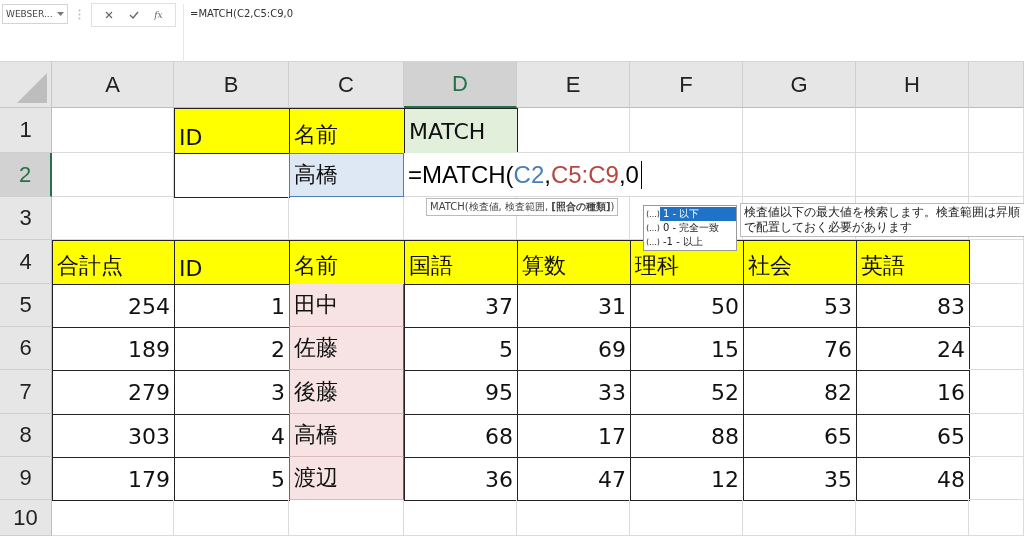  Describe the element at coordinates (346, 348) in the screenshot. I see `table-cell: 佐藤` at that location.